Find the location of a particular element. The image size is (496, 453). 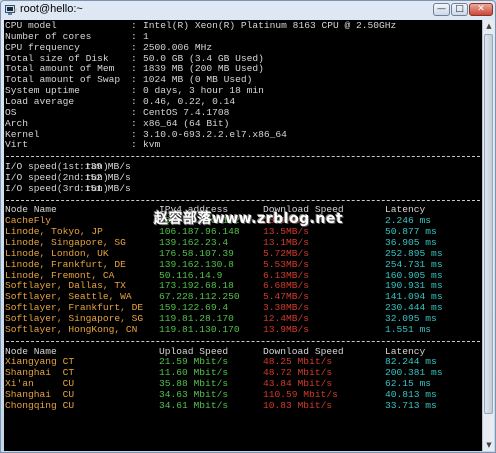

scroll-up-icon: ▲ is located at coordinates (489, 26).